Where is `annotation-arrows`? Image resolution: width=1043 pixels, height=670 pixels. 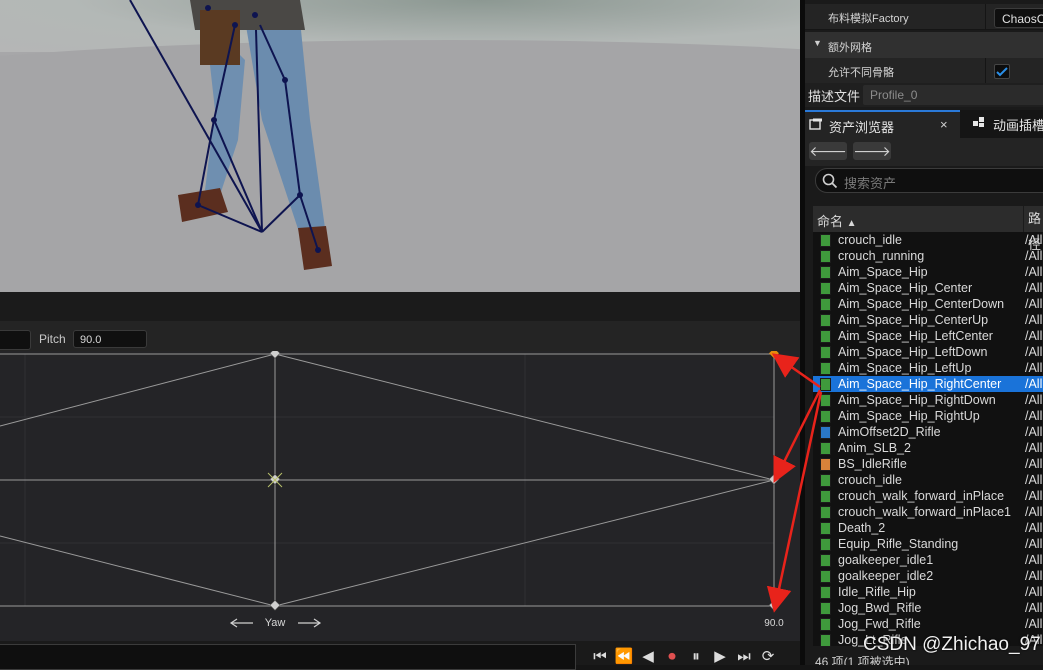
annotation-arrows is located at coordinates (794, 483).